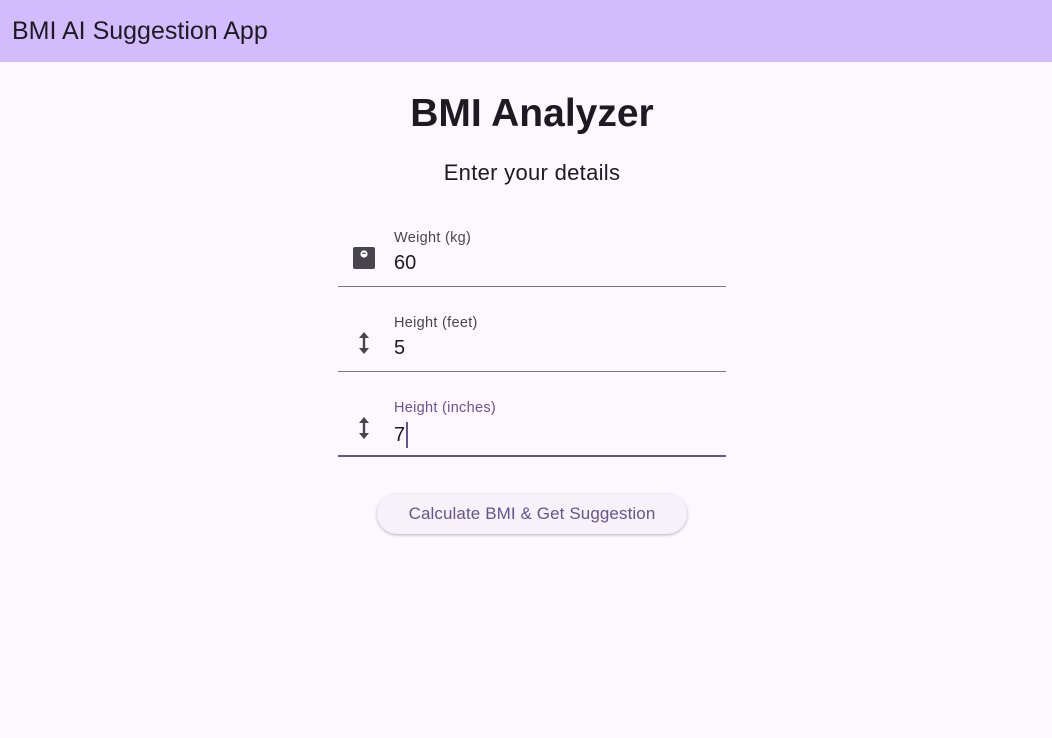 The image size is (1052, 738). Describe the element at coordinates (407, 435) in the screenshot. I see `text-cursor` at that location.